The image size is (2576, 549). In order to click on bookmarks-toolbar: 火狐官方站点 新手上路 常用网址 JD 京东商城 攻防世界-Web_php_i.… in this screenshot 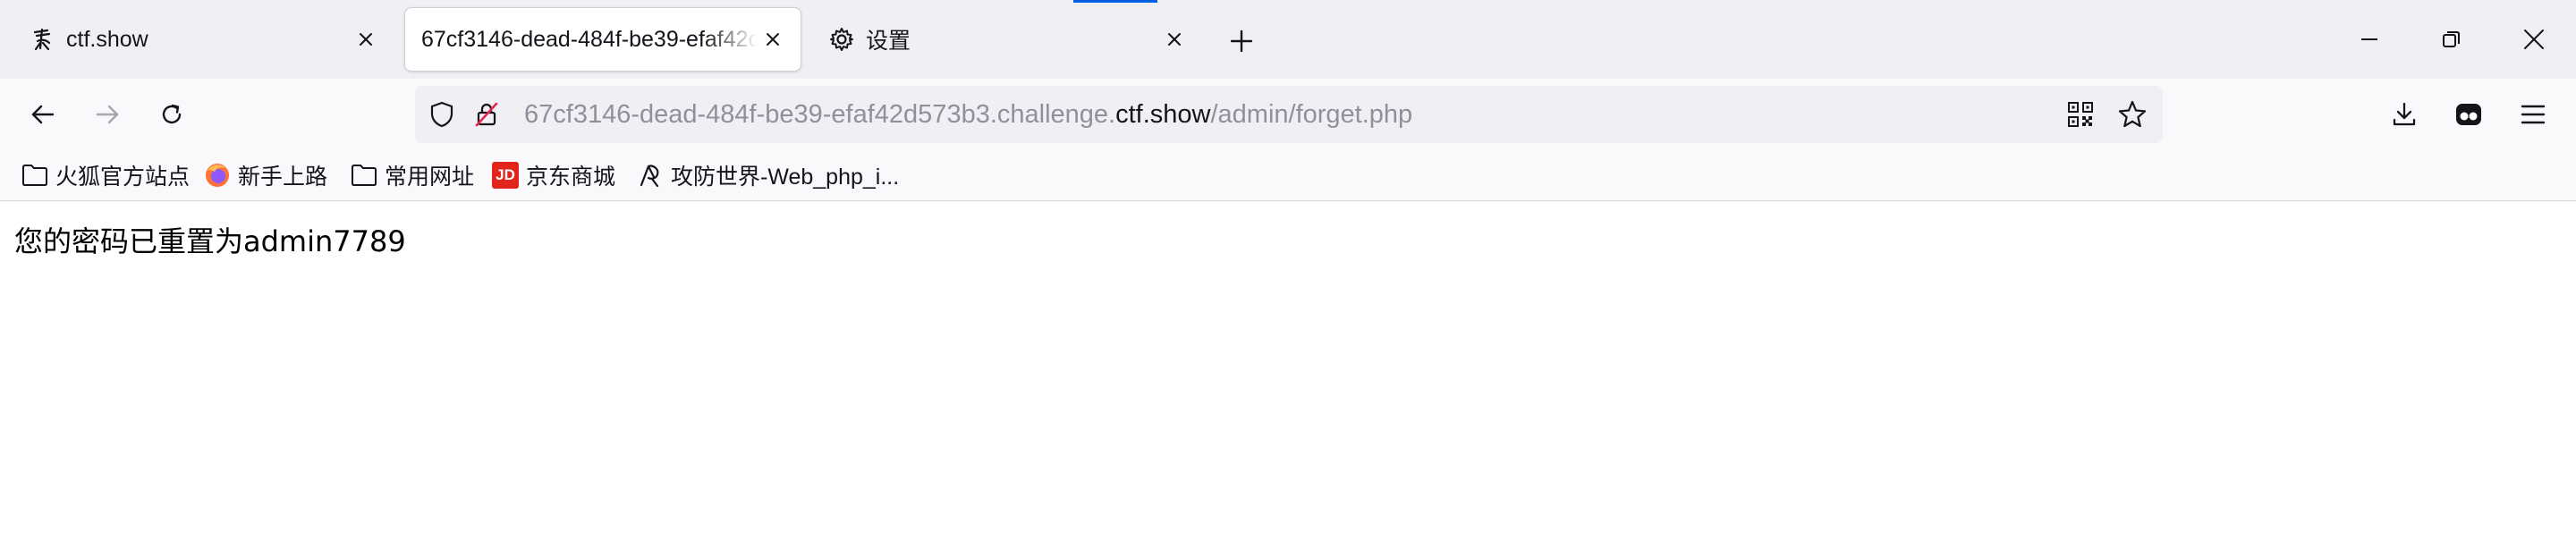, I will do `click(1288, 175)`.